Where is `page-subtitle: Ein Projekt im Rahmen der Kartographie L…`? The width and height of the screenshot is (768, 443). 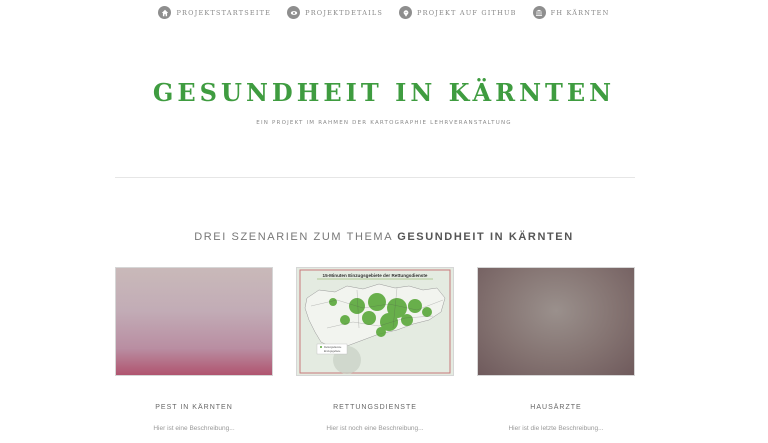 page-subtitle: Ein Projekt im Rahmen der Kartographie L… is located at coordinates (384, 123).